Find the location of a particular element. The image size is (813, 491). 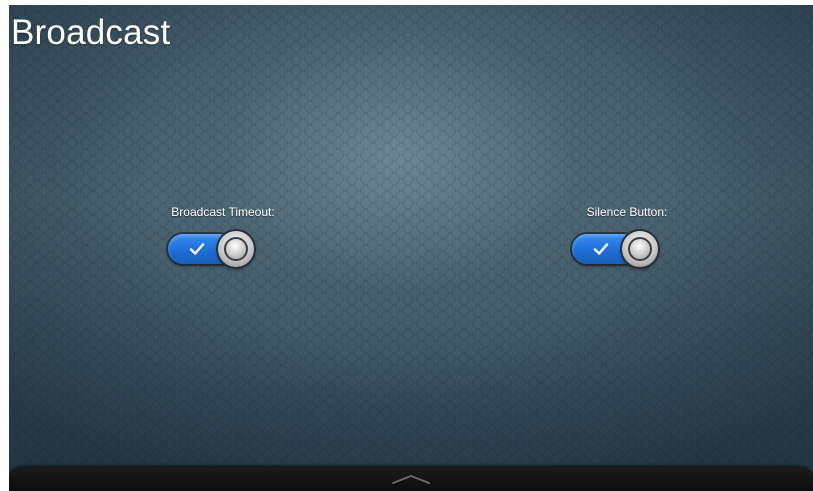

chevron-up-icon is located at coordinates (411, 479).